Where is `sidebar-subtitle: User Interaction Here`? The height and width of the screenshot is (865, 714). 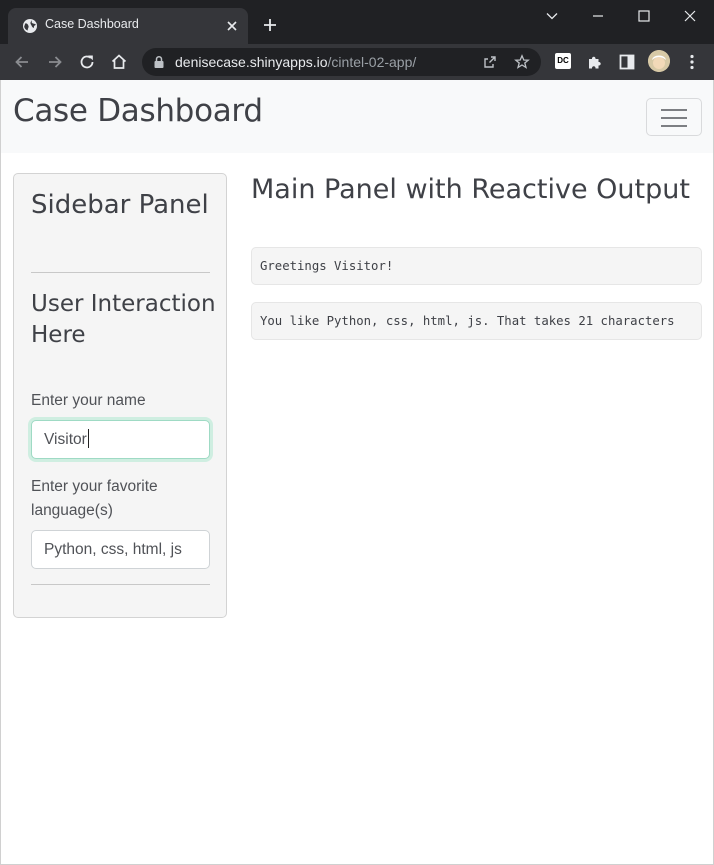 sidebar-subtitle: User Interaction Here is located at coordinates (123, 319).